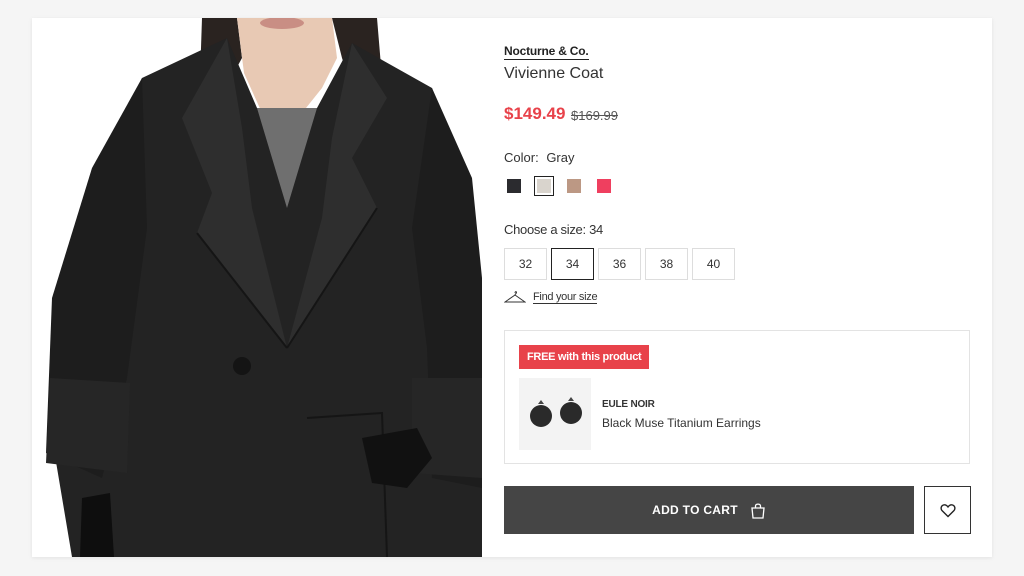 This screenshot has width=1024, height=576. Describe the element at coordinates (695, 510) in the screenshot. I see `add-to-cart-label: ADD TO CART` at that location.